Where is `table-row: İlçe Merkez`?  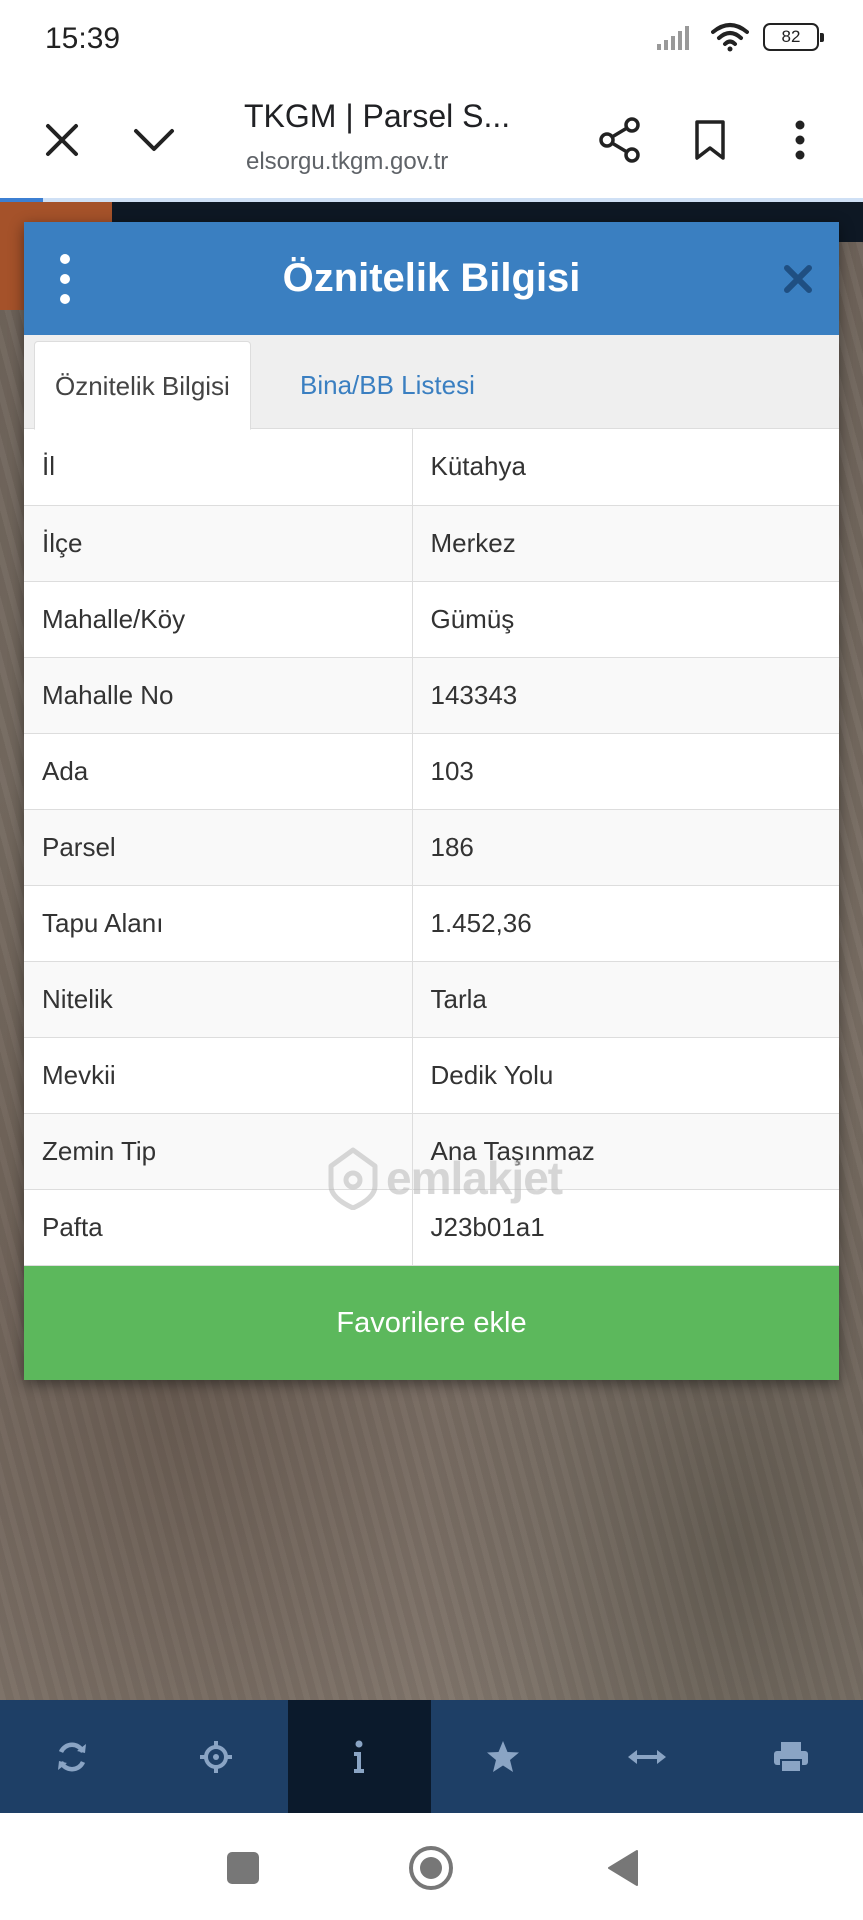
table-row: İlçe Merkez is located at coordinates (431, 543).